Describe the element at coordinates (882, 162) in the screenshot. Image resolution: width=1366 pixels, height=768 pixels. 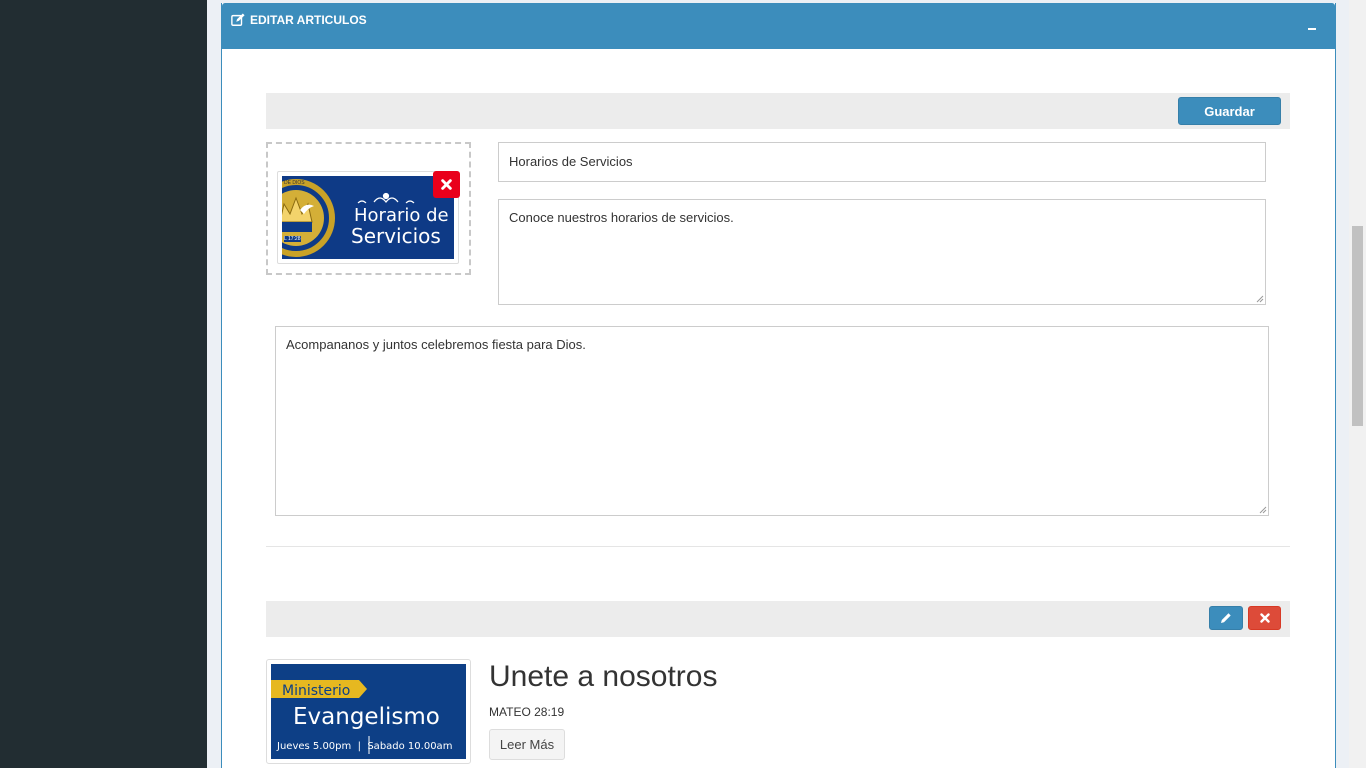
I see `title-input: Horarios de Servicios` at that location.